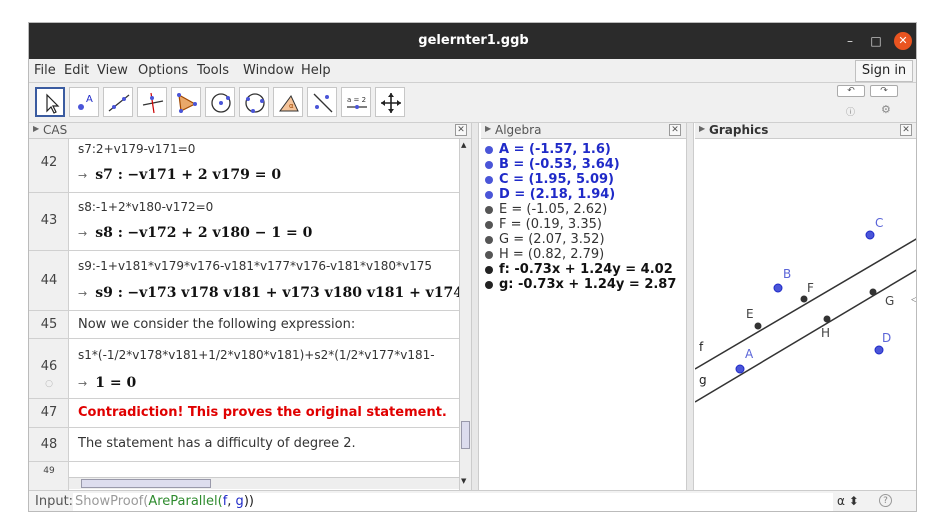 This screenshot has width=928, height=522. Describe the element at coordinates (873, 292) in the screenshot. I see `point-g` at that location.